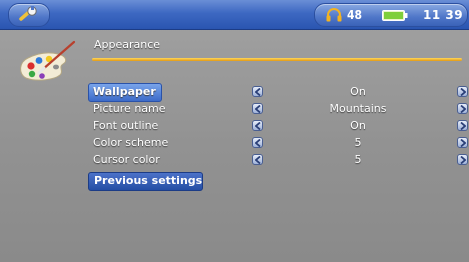  Describe the element at coordinates (278, 126) in the screenshot. I see `setting-row-font-outline: Font outline On` at that location.